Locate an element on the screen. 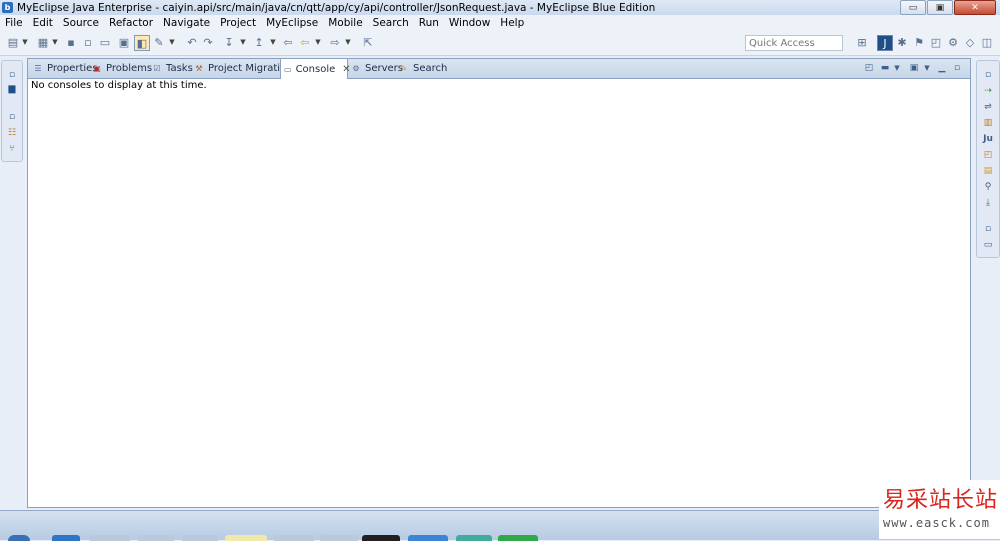  menu-window: Window is located at coordinates (469, 23).